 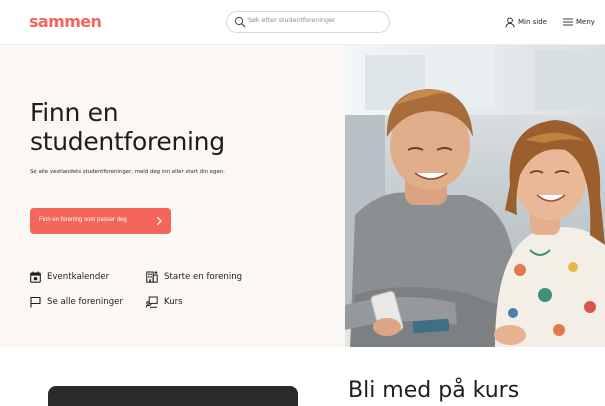 I want to click on search-placeholder: Søk etter studentforeninger, so click(x=292, y=20).